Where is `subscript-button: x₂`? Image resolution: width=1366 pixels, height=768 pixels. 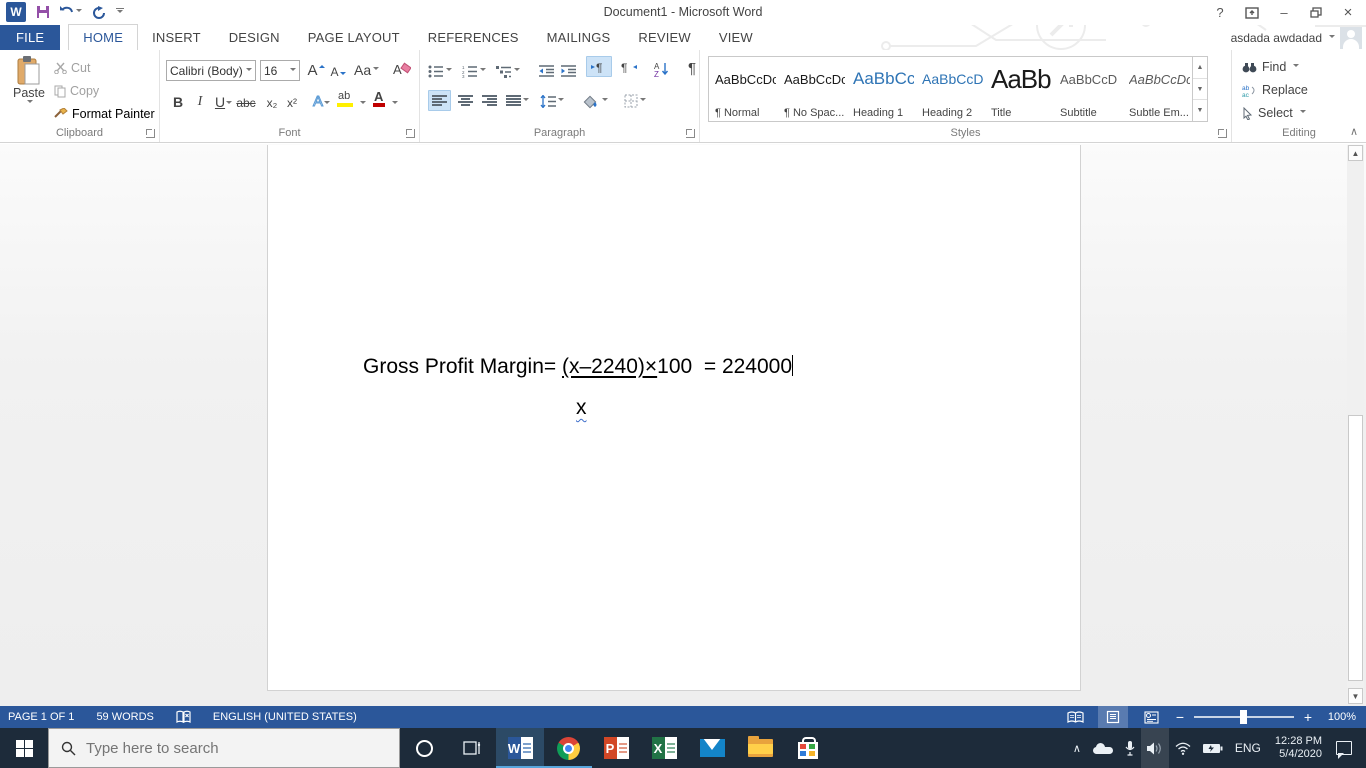 subscript-button: x₂ is located at coordinates (272, 103).